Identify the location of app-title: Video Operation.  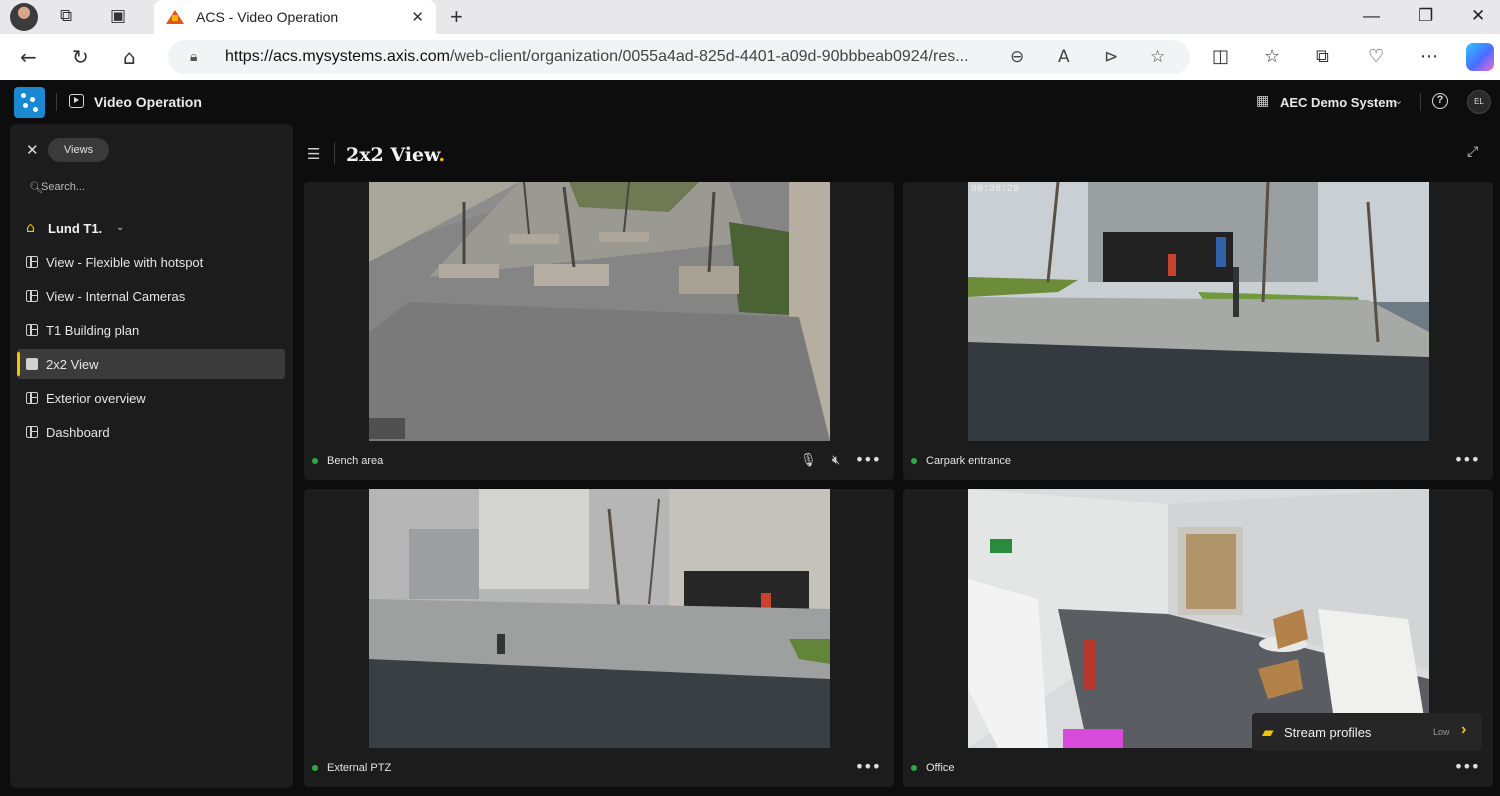
(148, 102).